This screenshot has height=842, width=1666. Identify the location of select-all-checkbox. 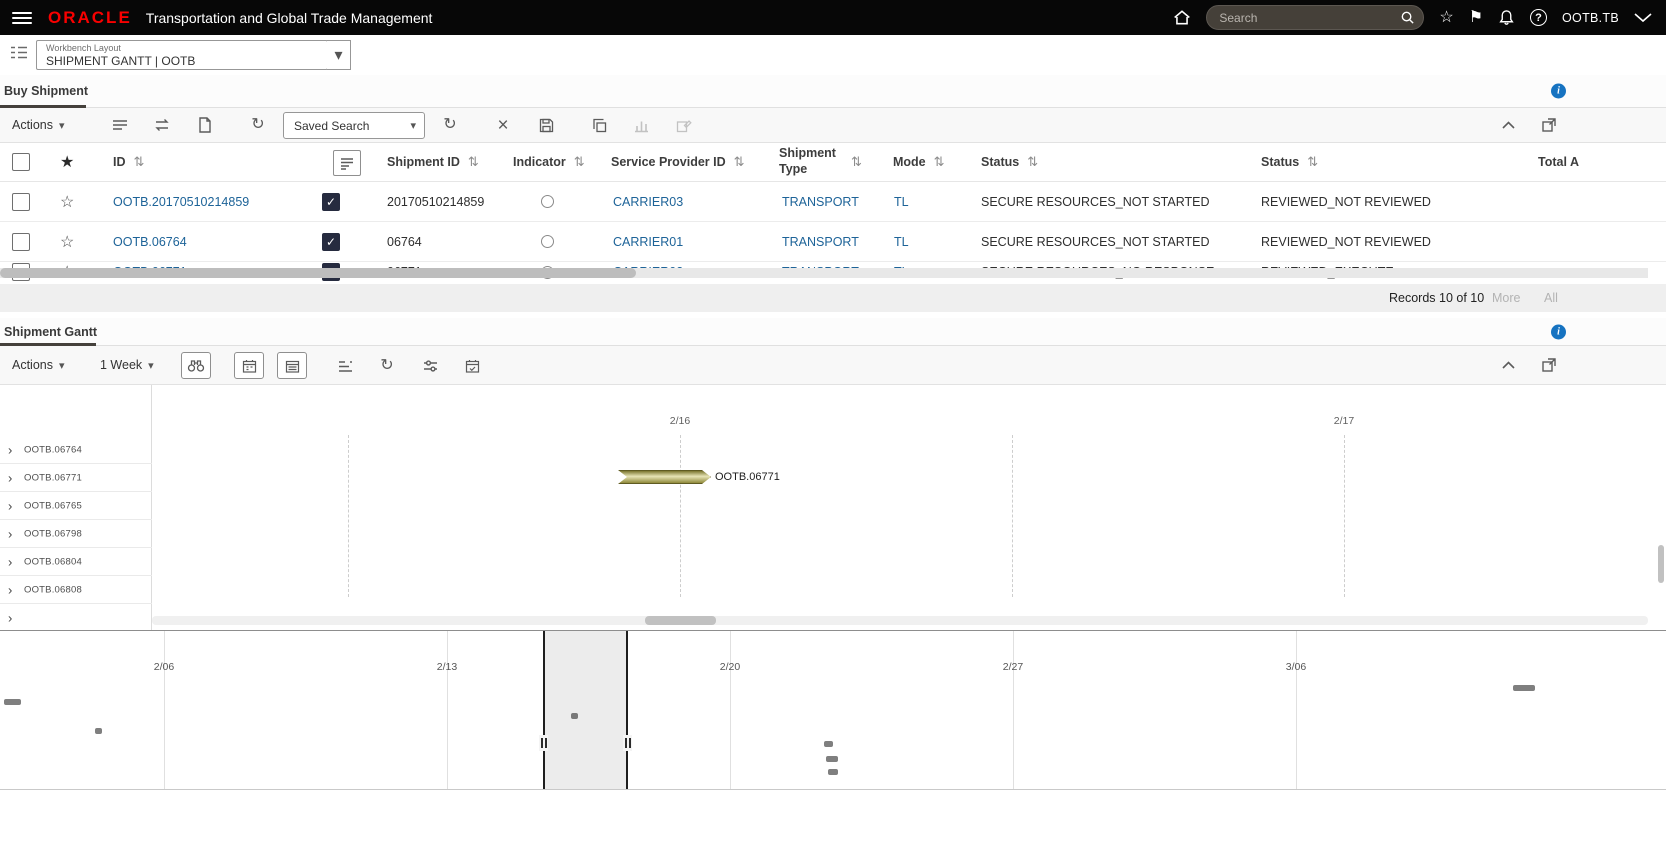
(21, 162).